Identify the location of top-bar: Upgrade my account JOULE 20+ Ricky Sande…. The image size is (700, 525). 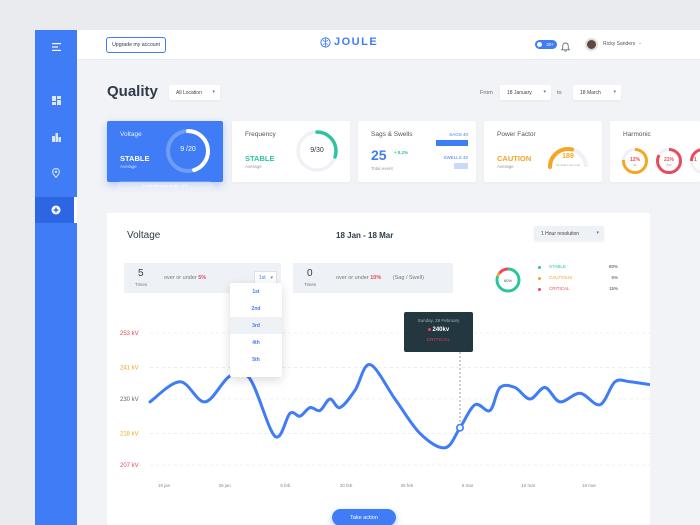
(388, 45).